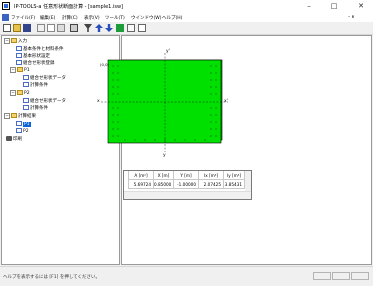 Image resolution: width=373 pixels, height=286 pixels. I want to click on printer-icon, so click(9, 138).